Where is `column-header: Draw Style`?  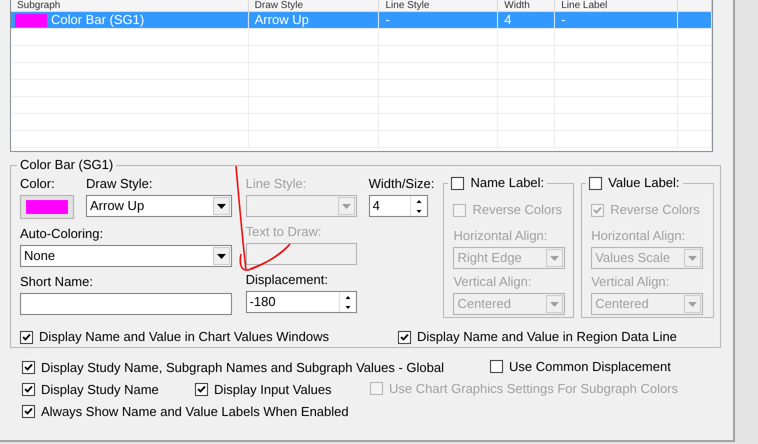
column-header: Draw Style is located at coordinates (314, 5).